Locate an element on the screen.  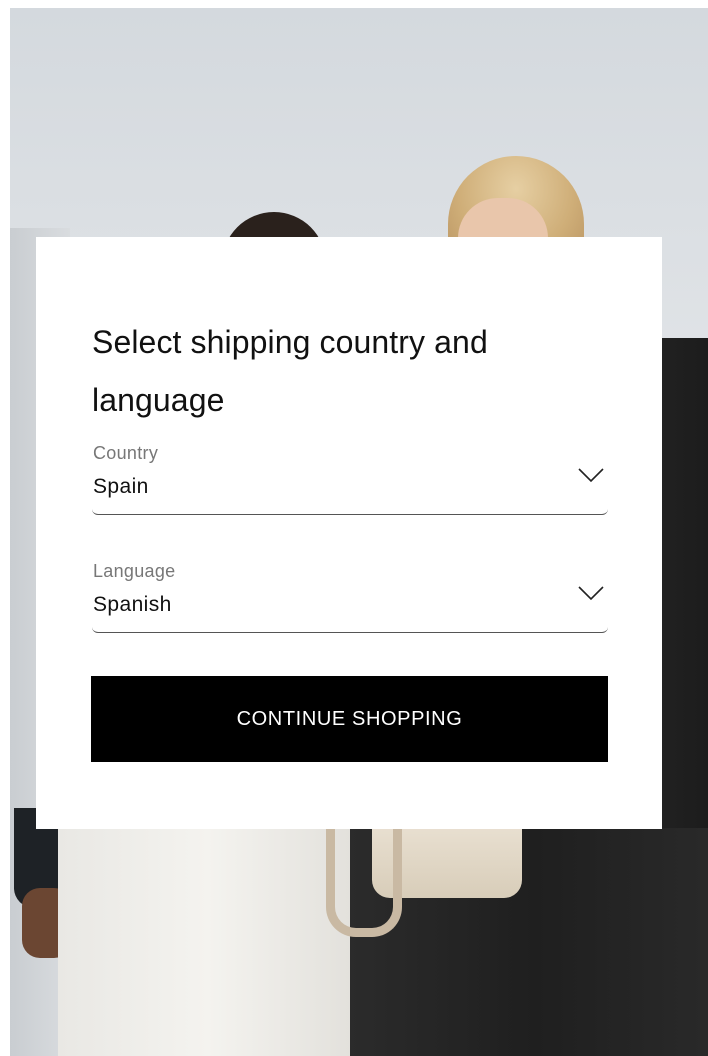
continue-shopping-button: CONTINUE SHOPPING is located at coordinates (349, 719).